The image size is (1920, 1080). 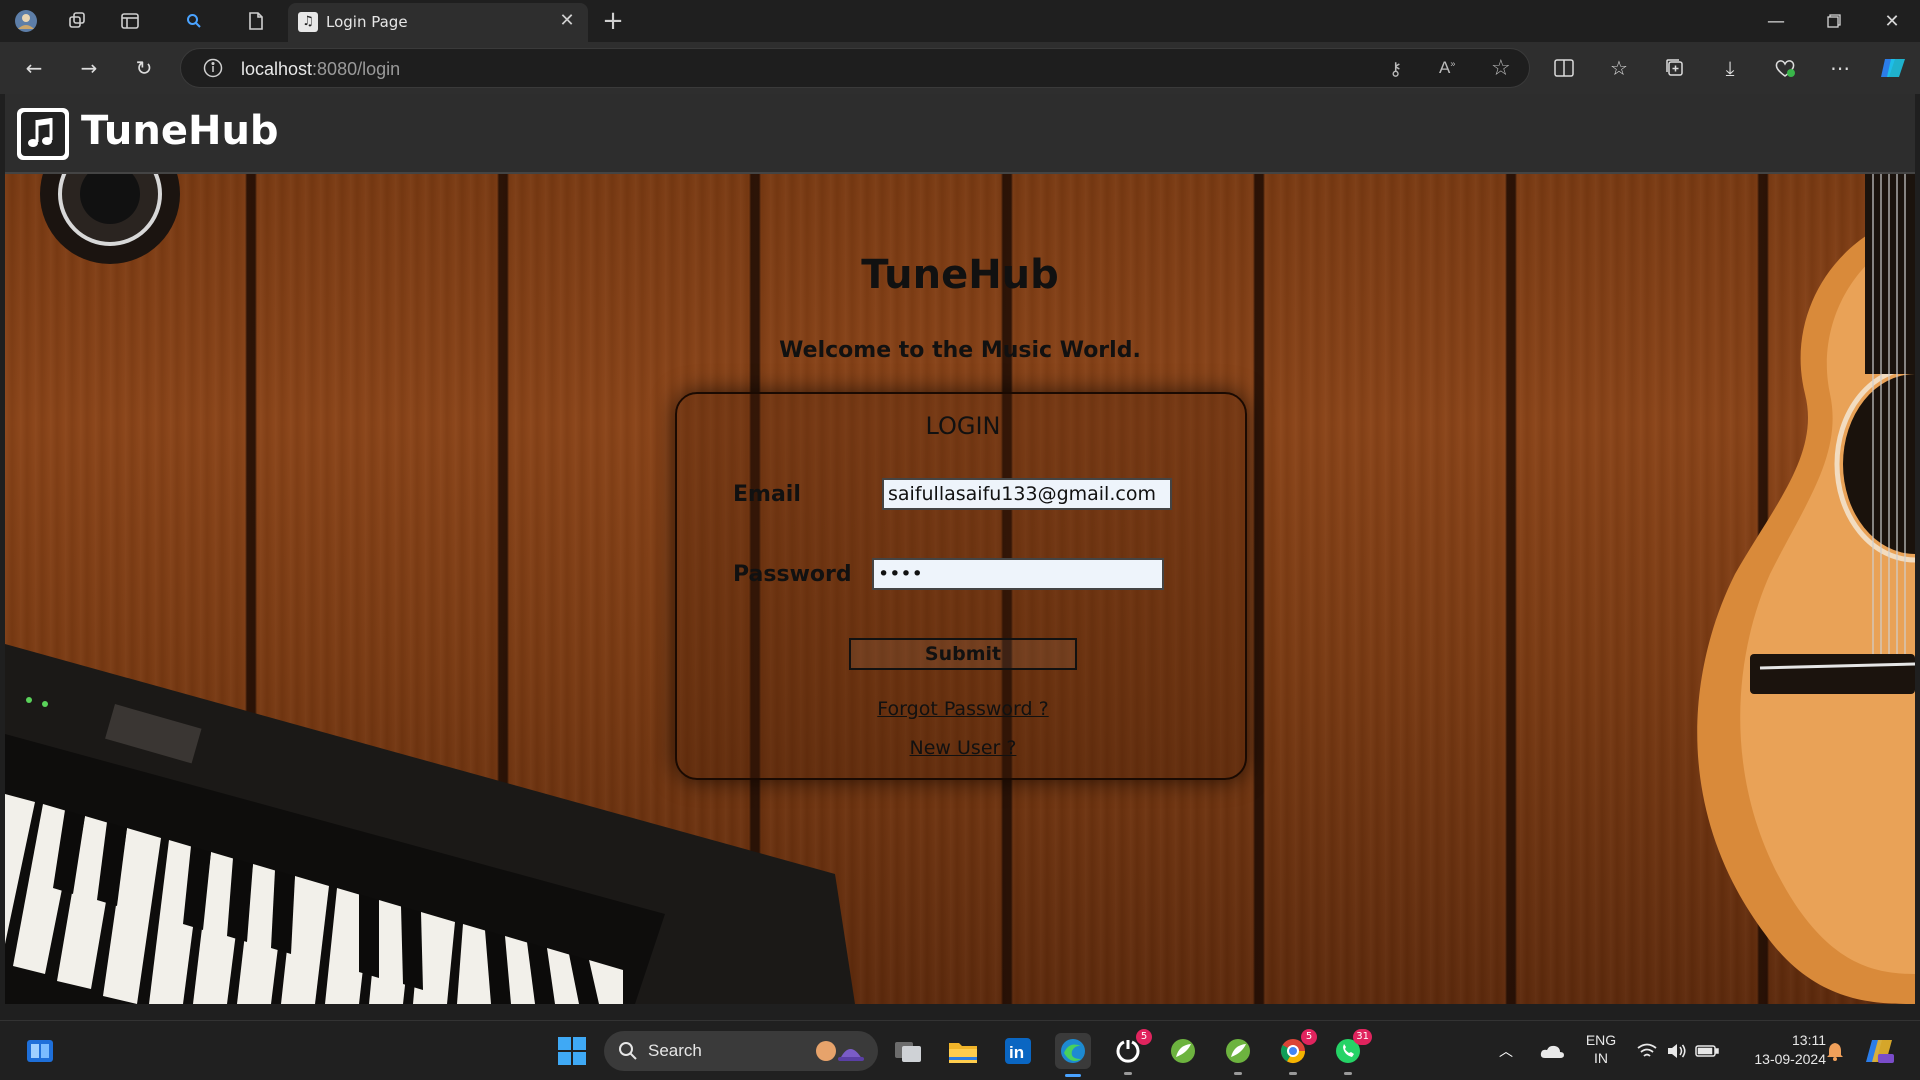 I want to click on clock: 13:11 13-09-2024, so click(x=1778, y=1050).